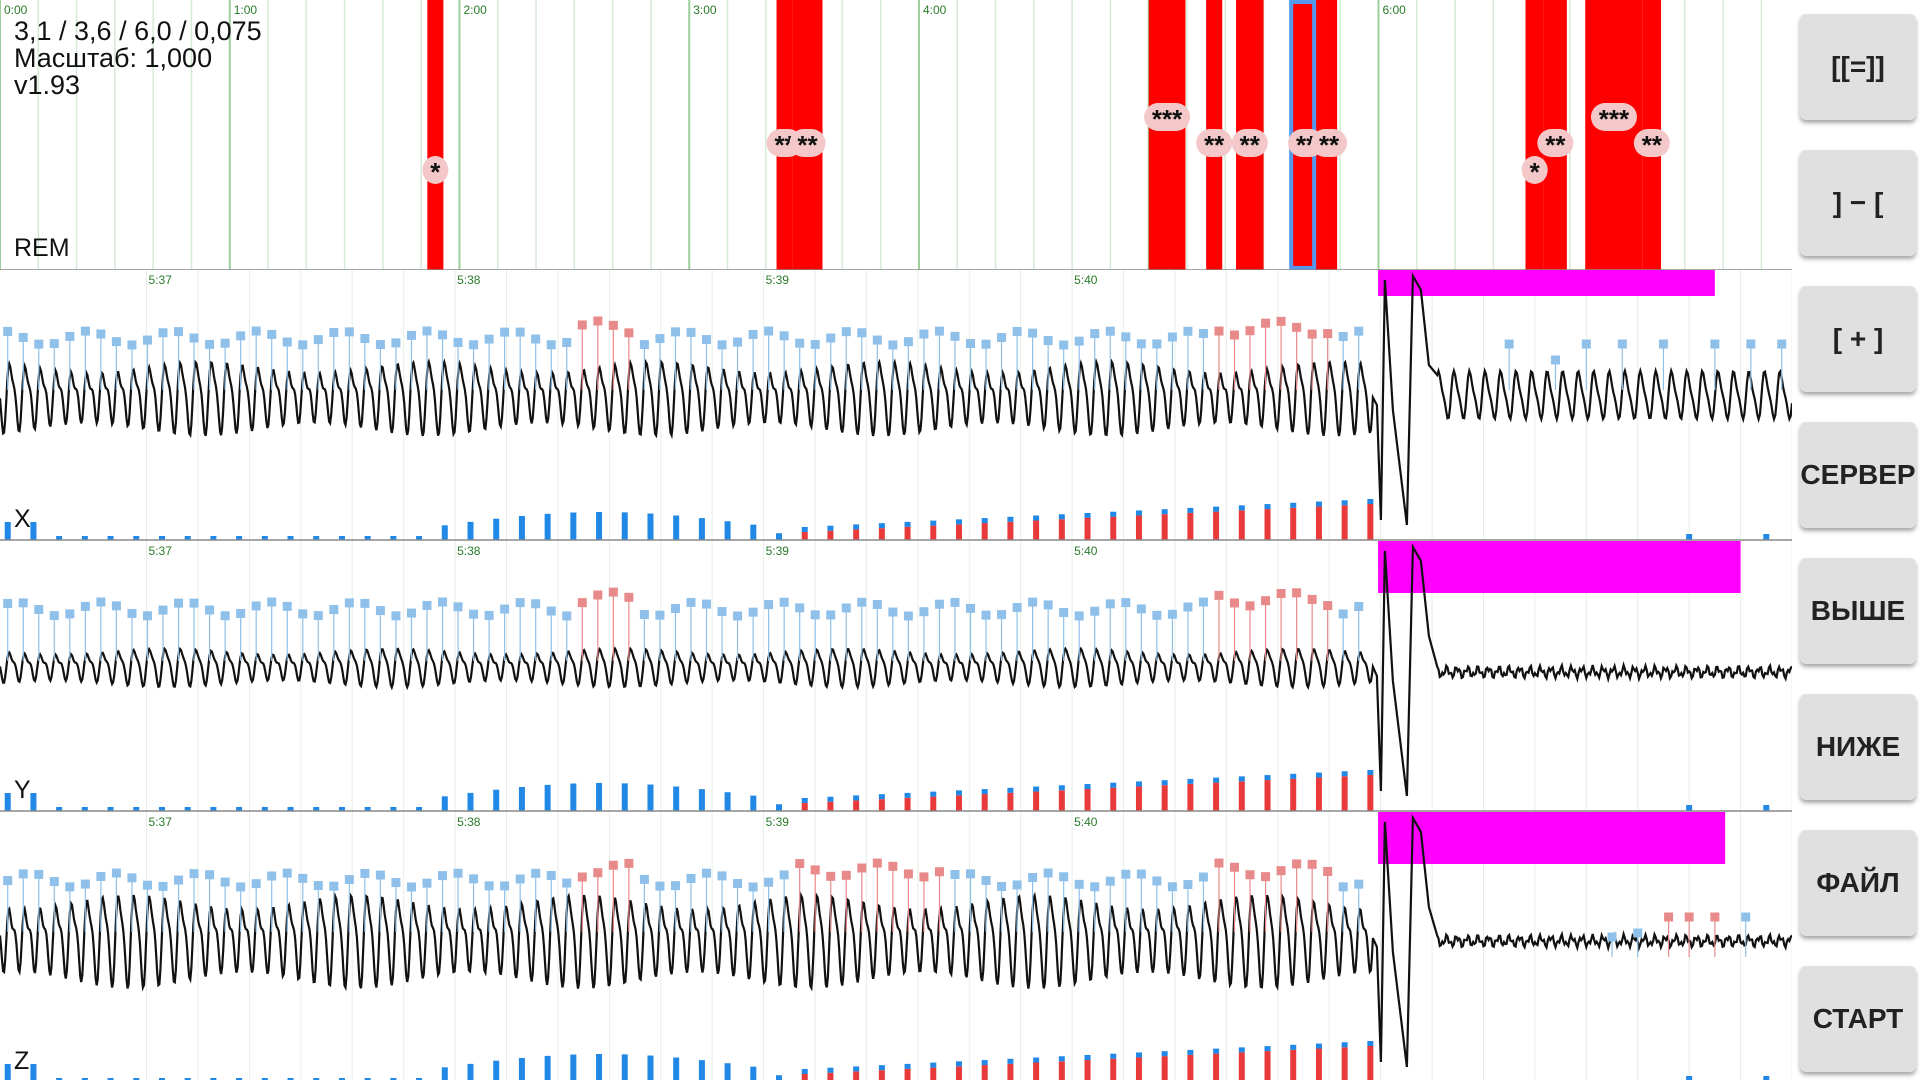 The image size is (1920, 1080). I want to click on event-severity-stars: **, so click(1250, 145).